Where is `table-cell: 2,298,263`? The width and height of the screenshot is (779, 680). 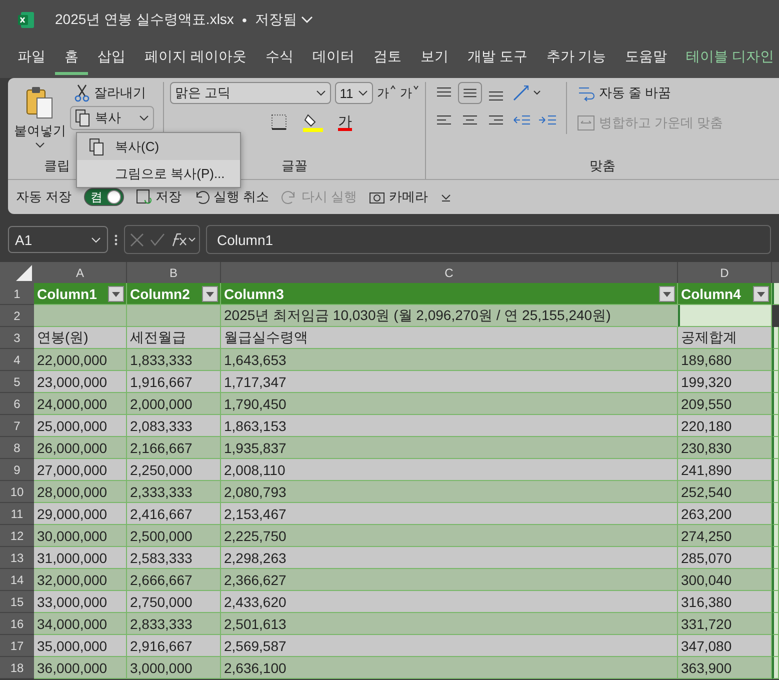 table-cell: 2,298,263 is located at coordinates (449, 558).